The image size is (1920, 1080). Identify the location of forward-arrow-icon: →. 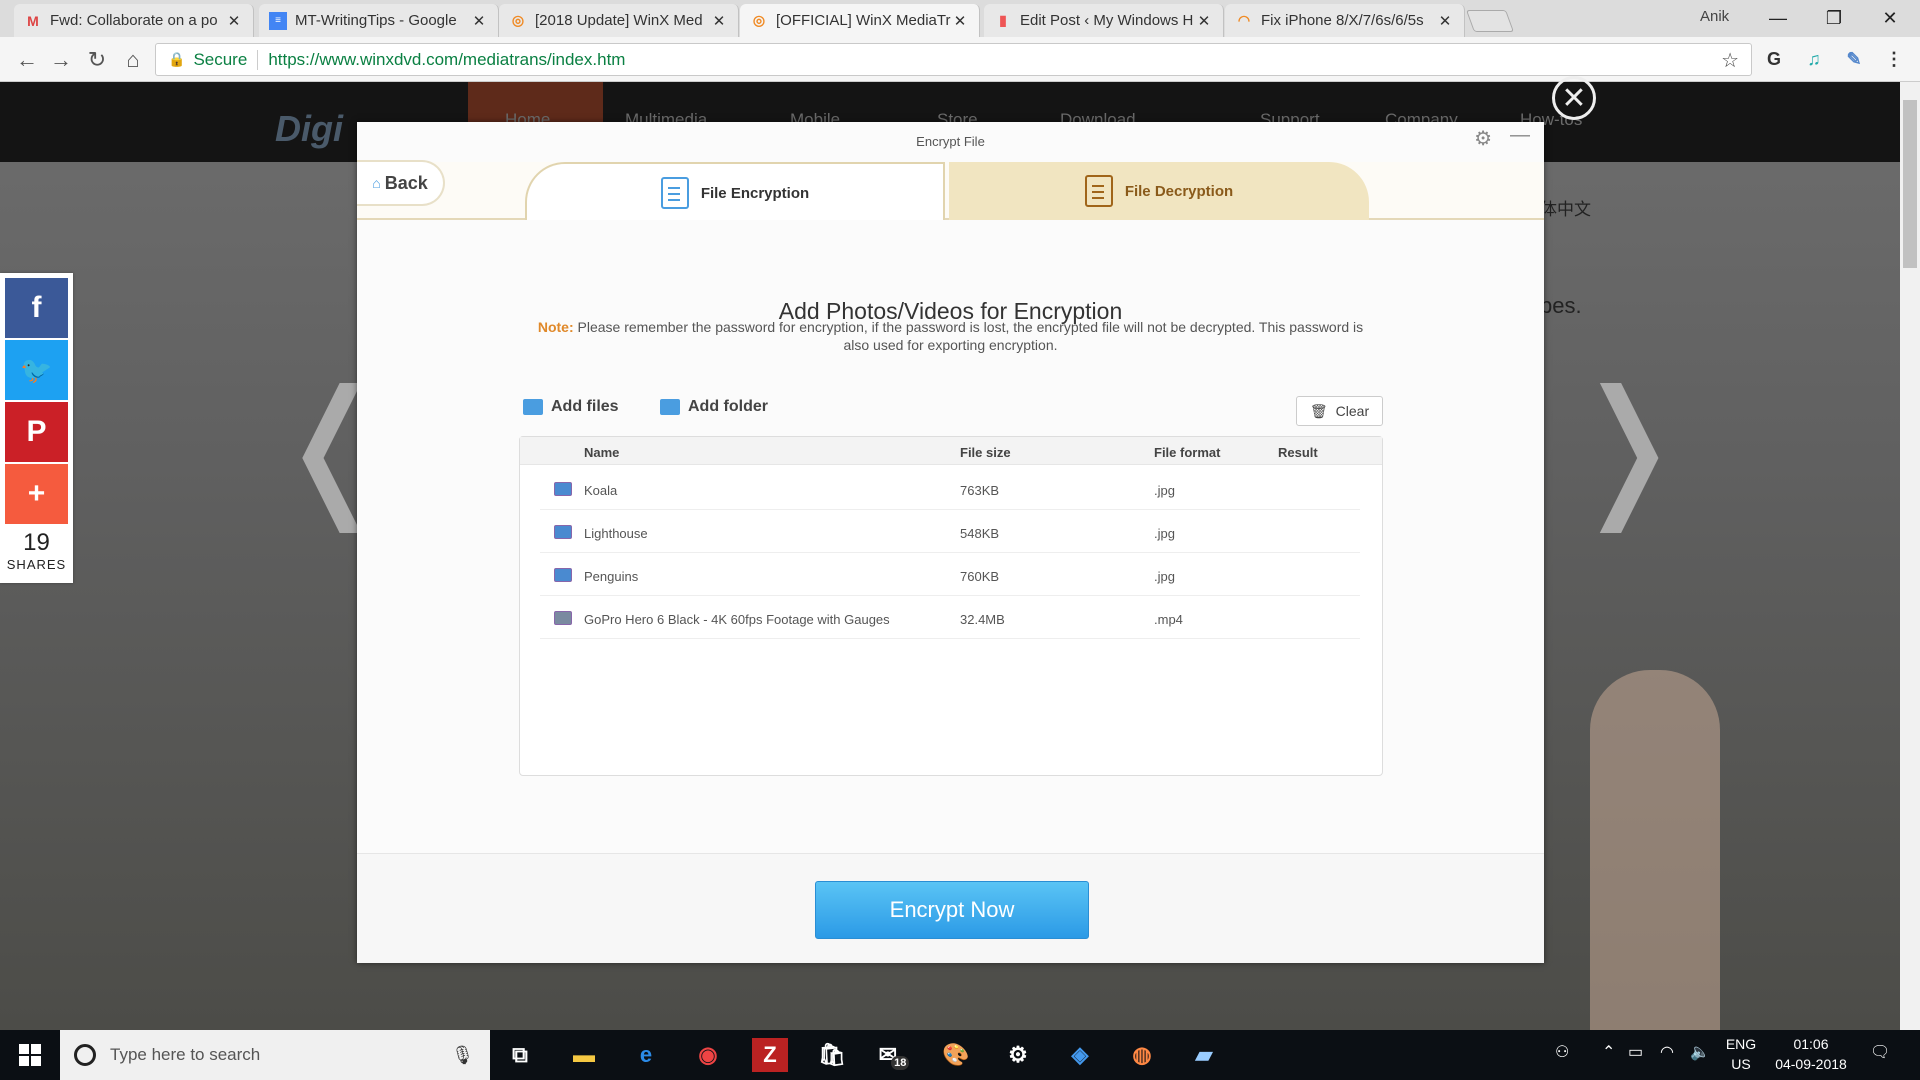
(61, 60).